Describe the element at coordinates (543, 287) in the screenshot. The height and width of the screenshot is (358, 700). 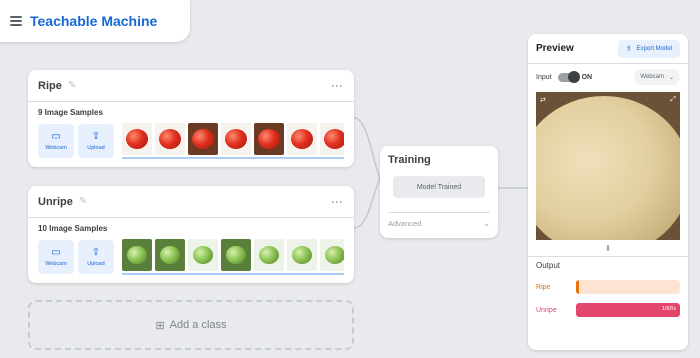
I see `output-label: Ripe` at that location.